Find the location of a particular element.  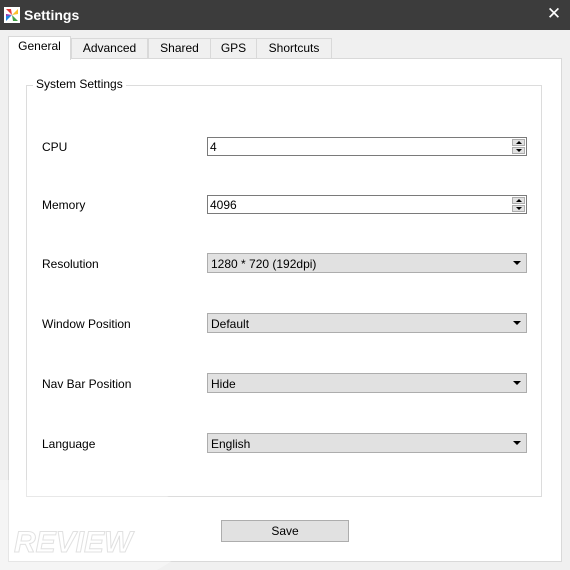

nav-bar-position-value: Hide is located at coordinates (223, 384).